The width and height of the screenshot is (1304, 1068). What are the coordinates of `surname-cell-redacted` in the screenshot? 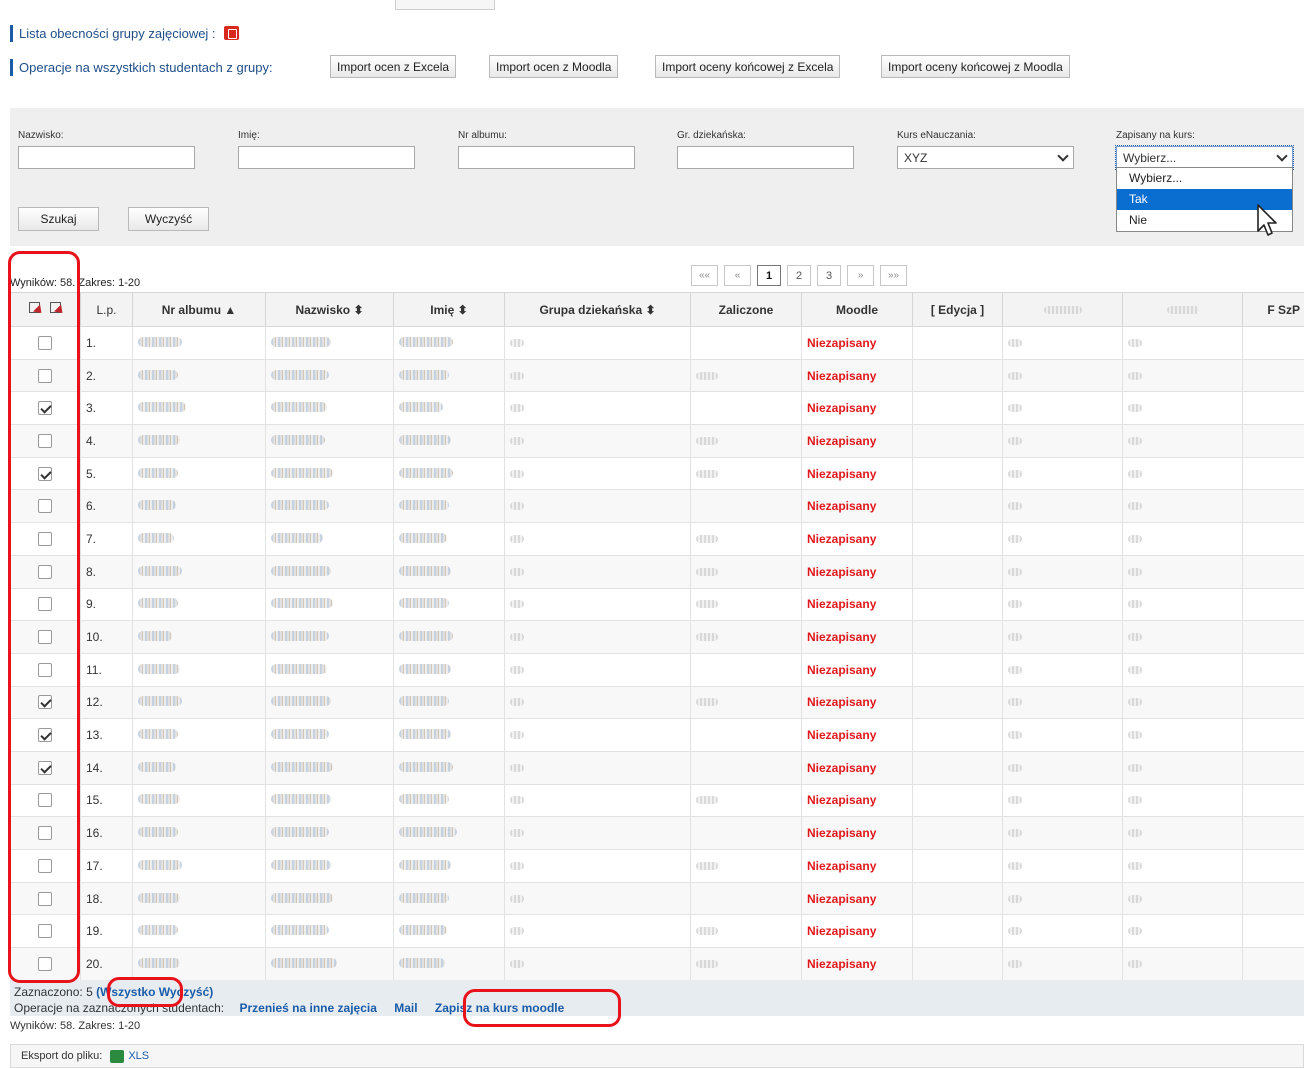 It's located at (329, 670).